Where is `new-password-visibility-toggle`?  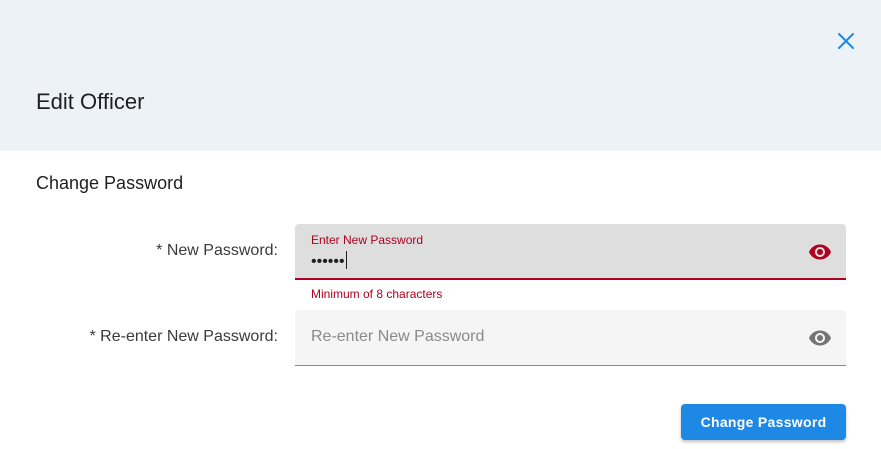 new-password-visibility-toggle is located at coordinates (820, 252).